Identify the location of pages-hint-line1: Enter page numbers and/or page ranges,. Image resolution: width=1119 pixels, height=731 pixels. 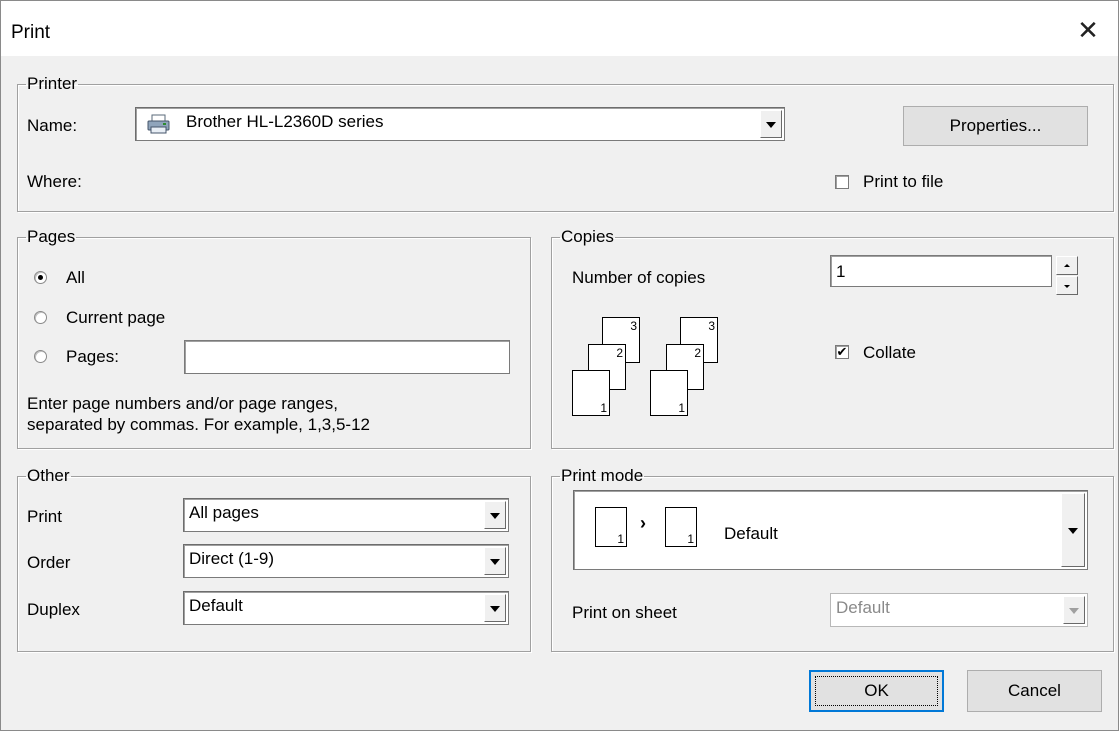
(182, 403).